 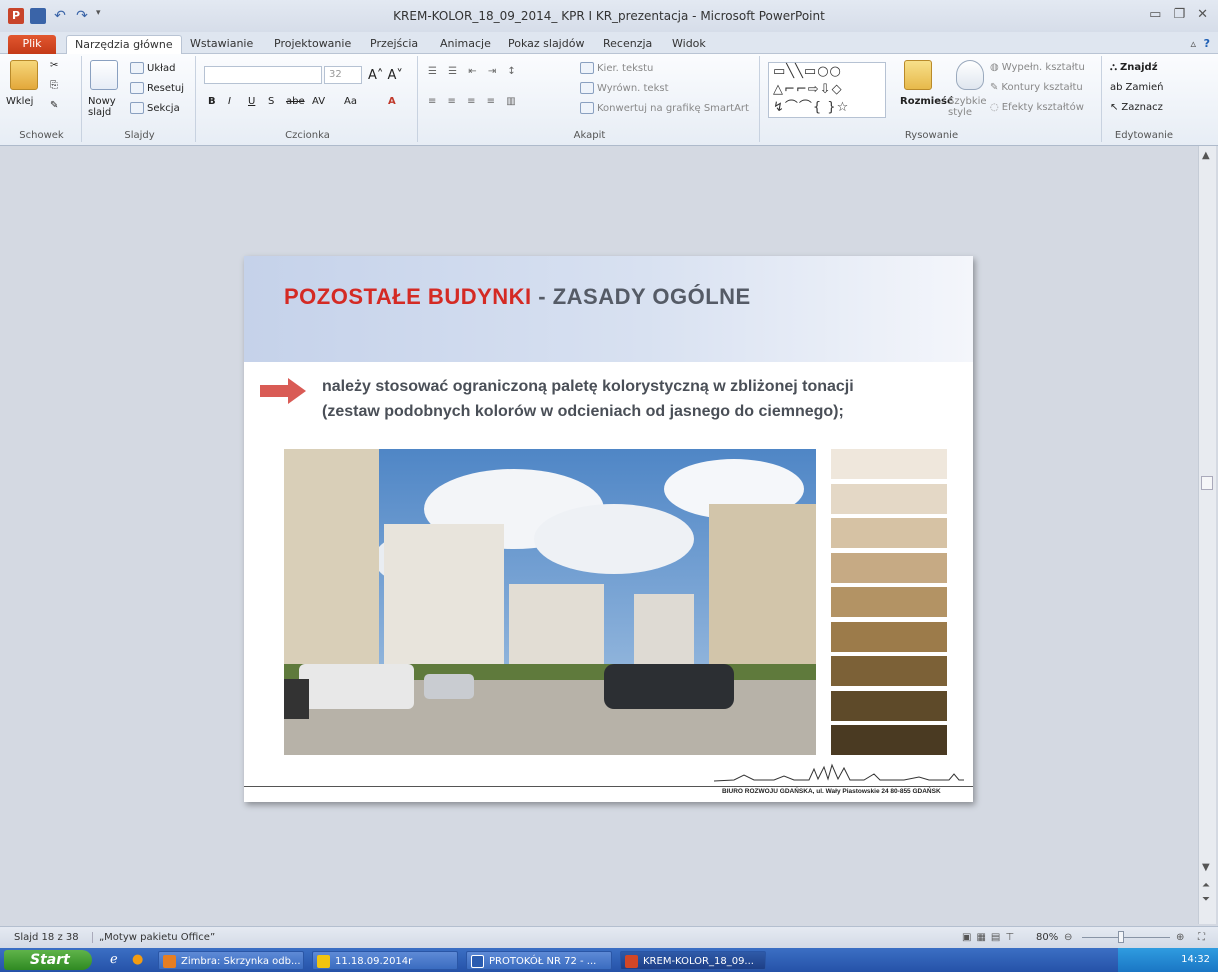 What do you see at coordinates (1201, 937) in the screenshot?
I see `fit-to-window-icon: ⛶` at bounding box center [1201, 937].